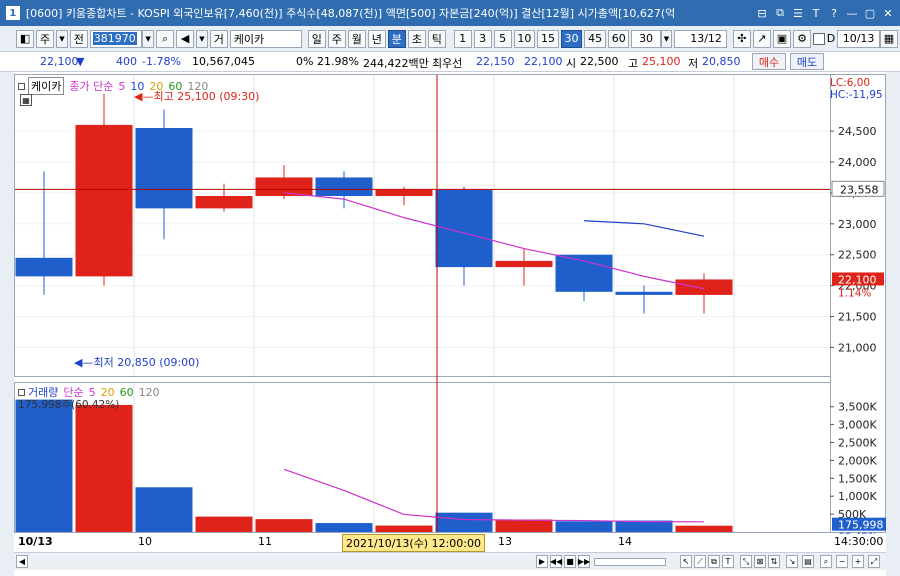 The image size is (900, 576). What do you see at coordinates (571, 63) in the screenshot?
I see `open-label: 시` at bounding box center [571, 63].